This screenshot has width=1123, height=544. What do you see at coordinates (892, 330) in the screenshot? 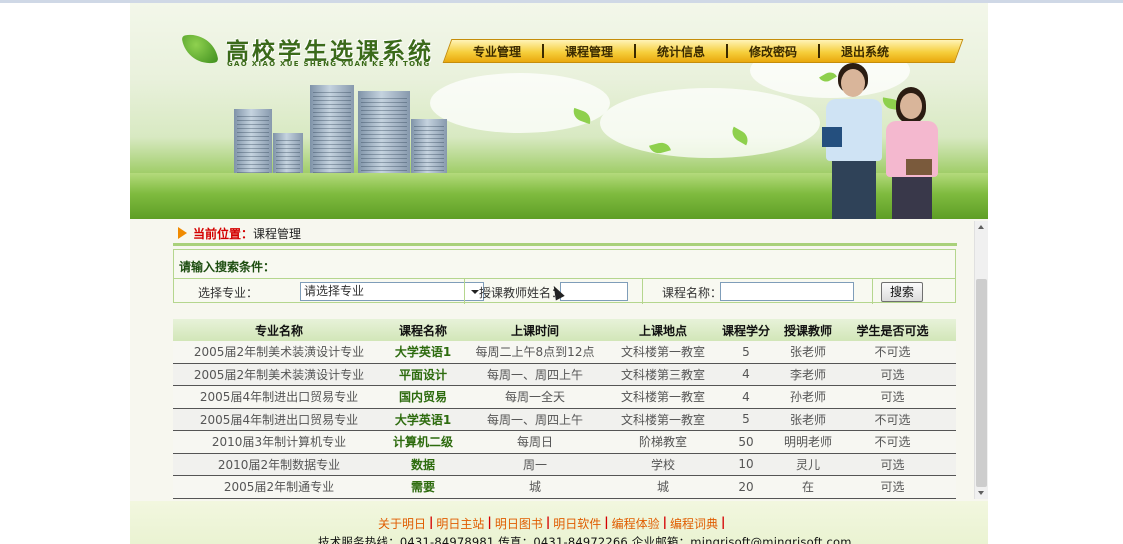
I see `column-header: 学生是否可选` at bounding box center [892, 330].